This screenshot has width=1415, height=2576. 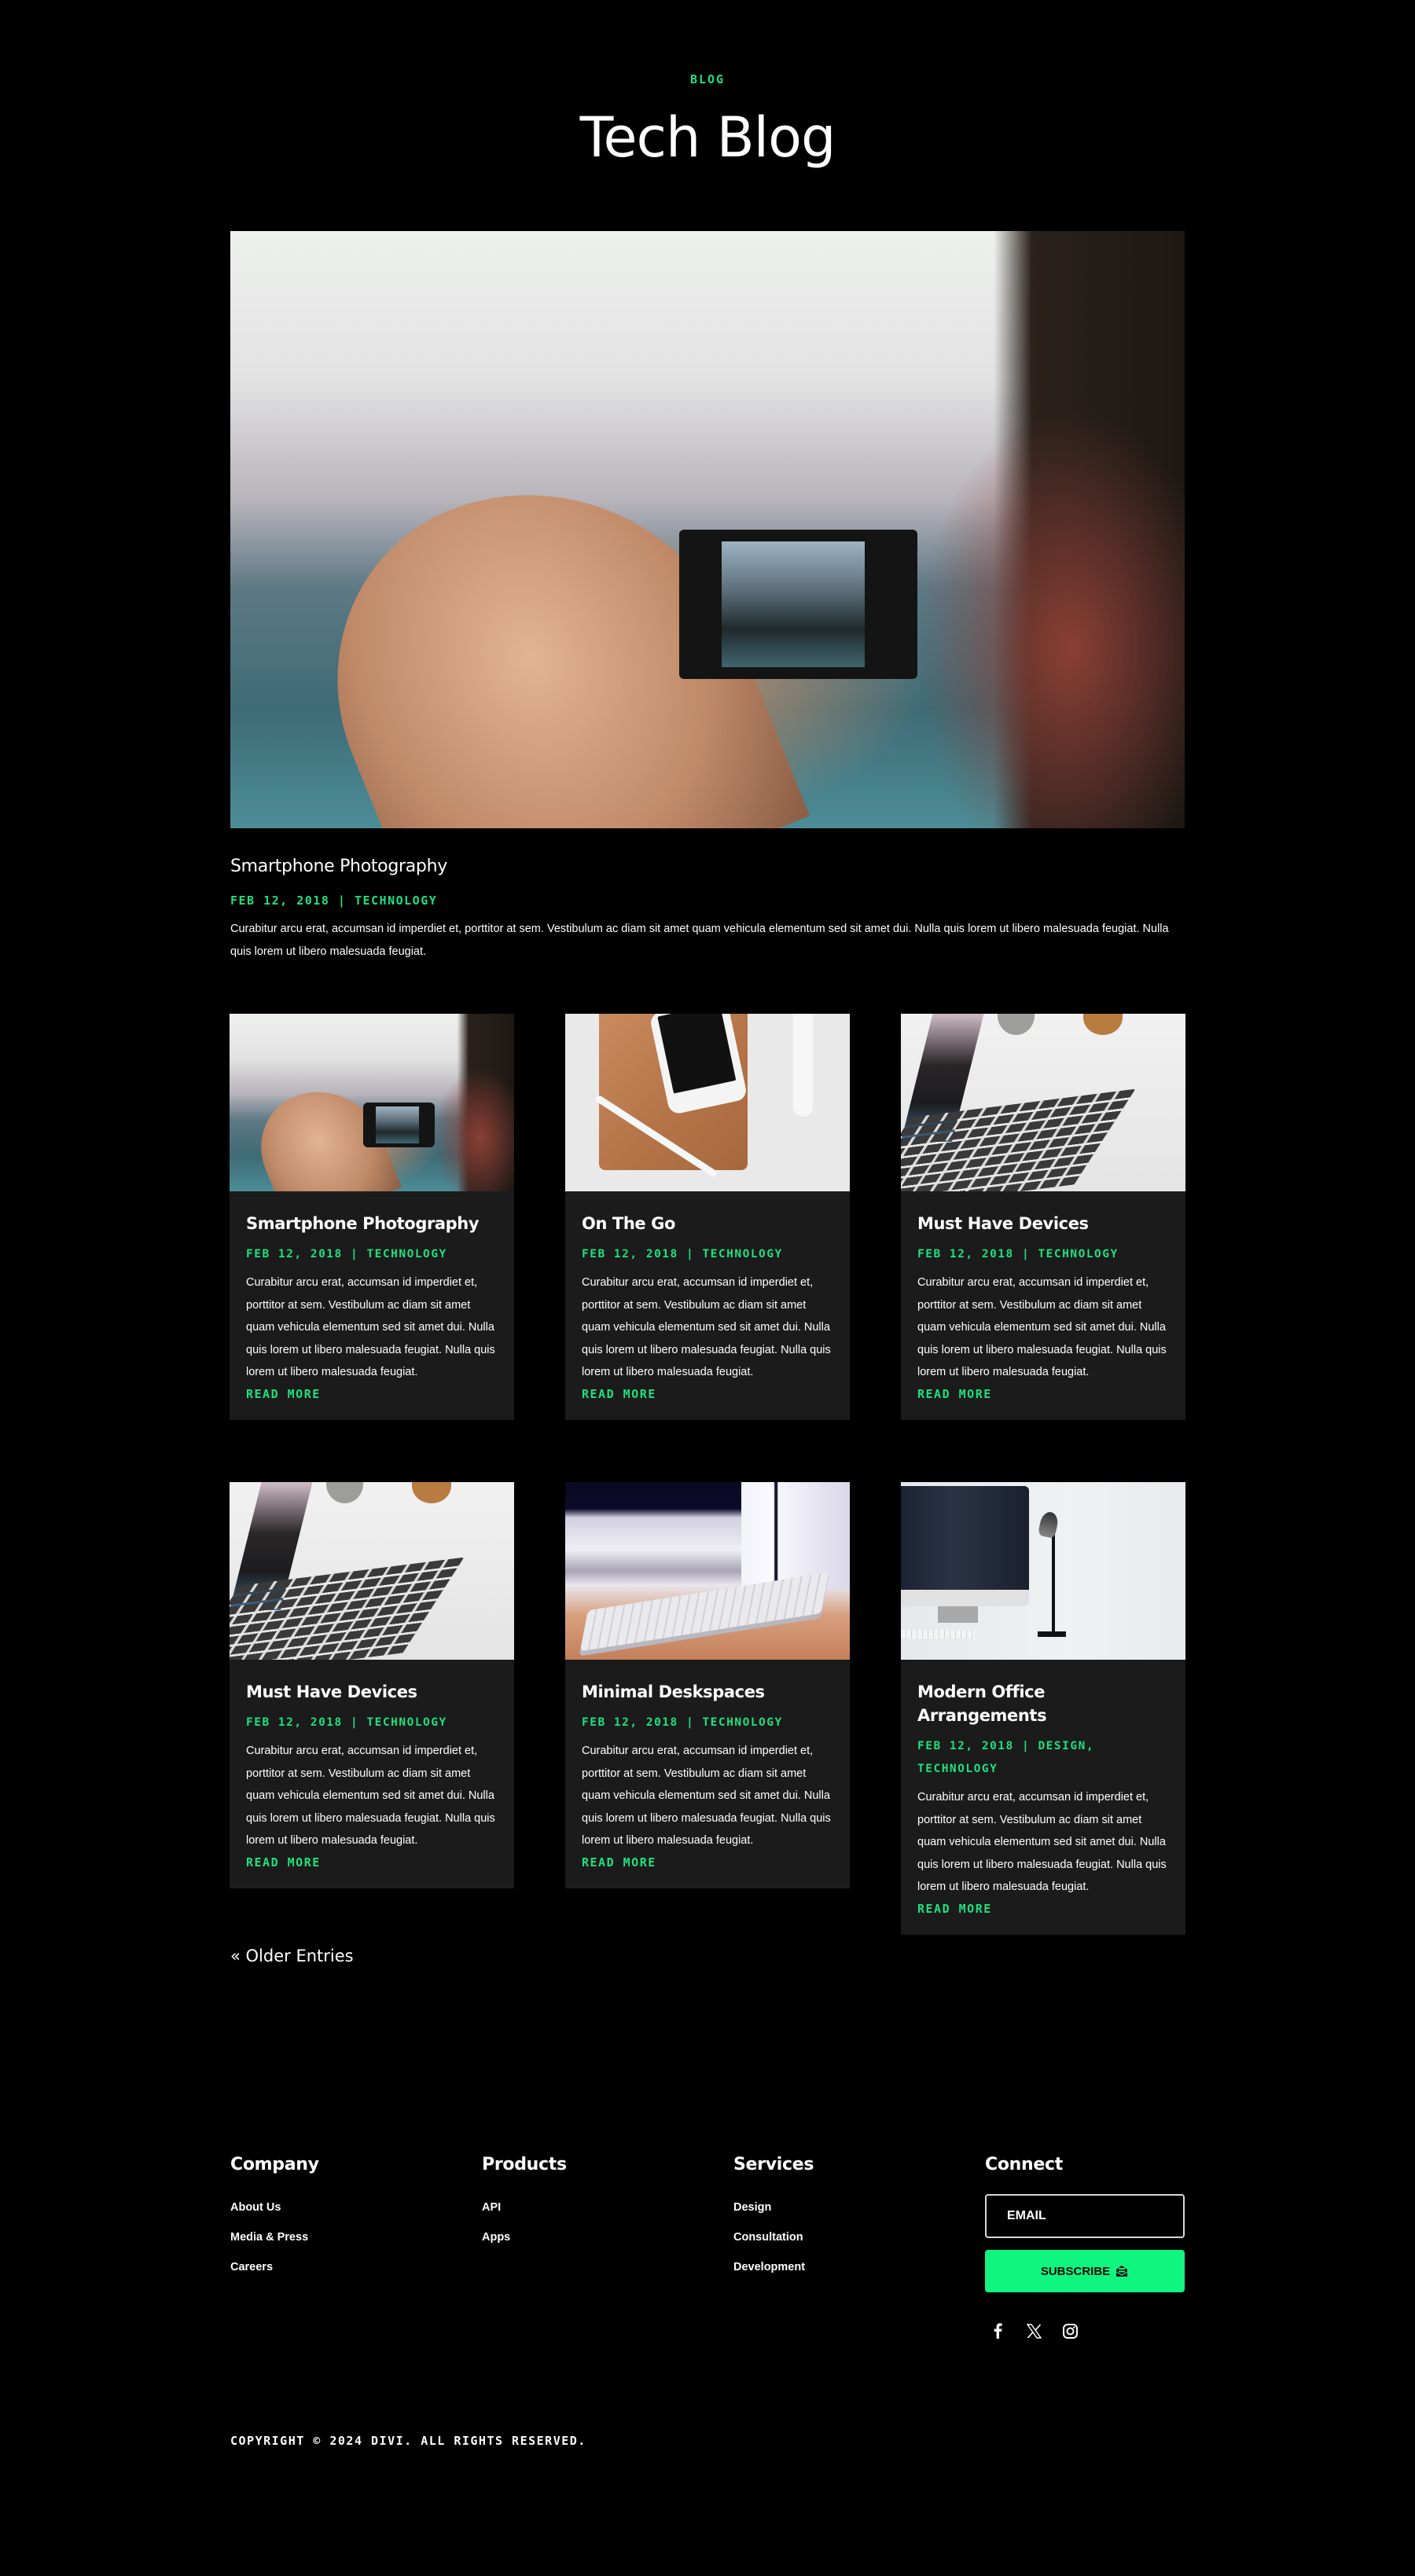 I want to click on footer-column-company: Company About Us Media & Press Careers, so click(x=274, y=2217).